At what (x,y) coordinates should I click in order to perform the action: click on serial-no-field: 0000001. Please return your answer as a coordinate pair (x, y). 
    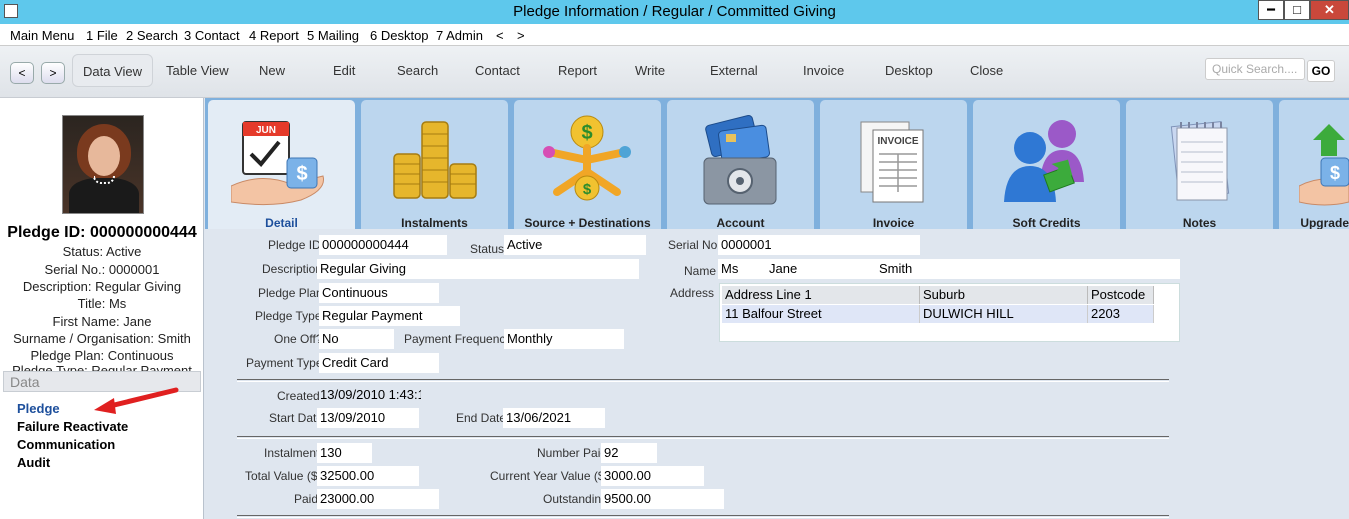
    Looking at the image, I should click on (819, 245).